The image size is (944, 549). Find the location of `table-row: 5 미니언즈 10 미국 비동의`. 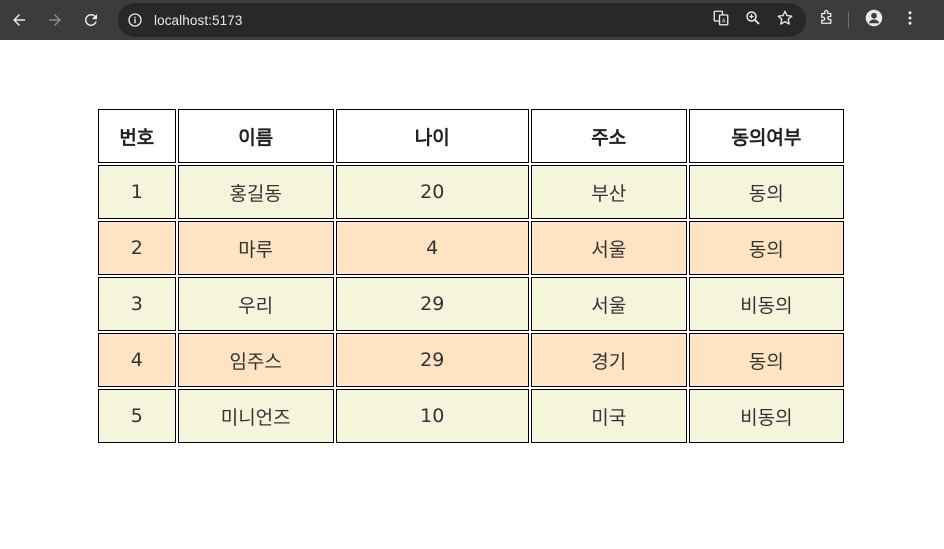

table-row: 5 미니언즈 10 미국 비동의 is located at coordinates (471, 416).